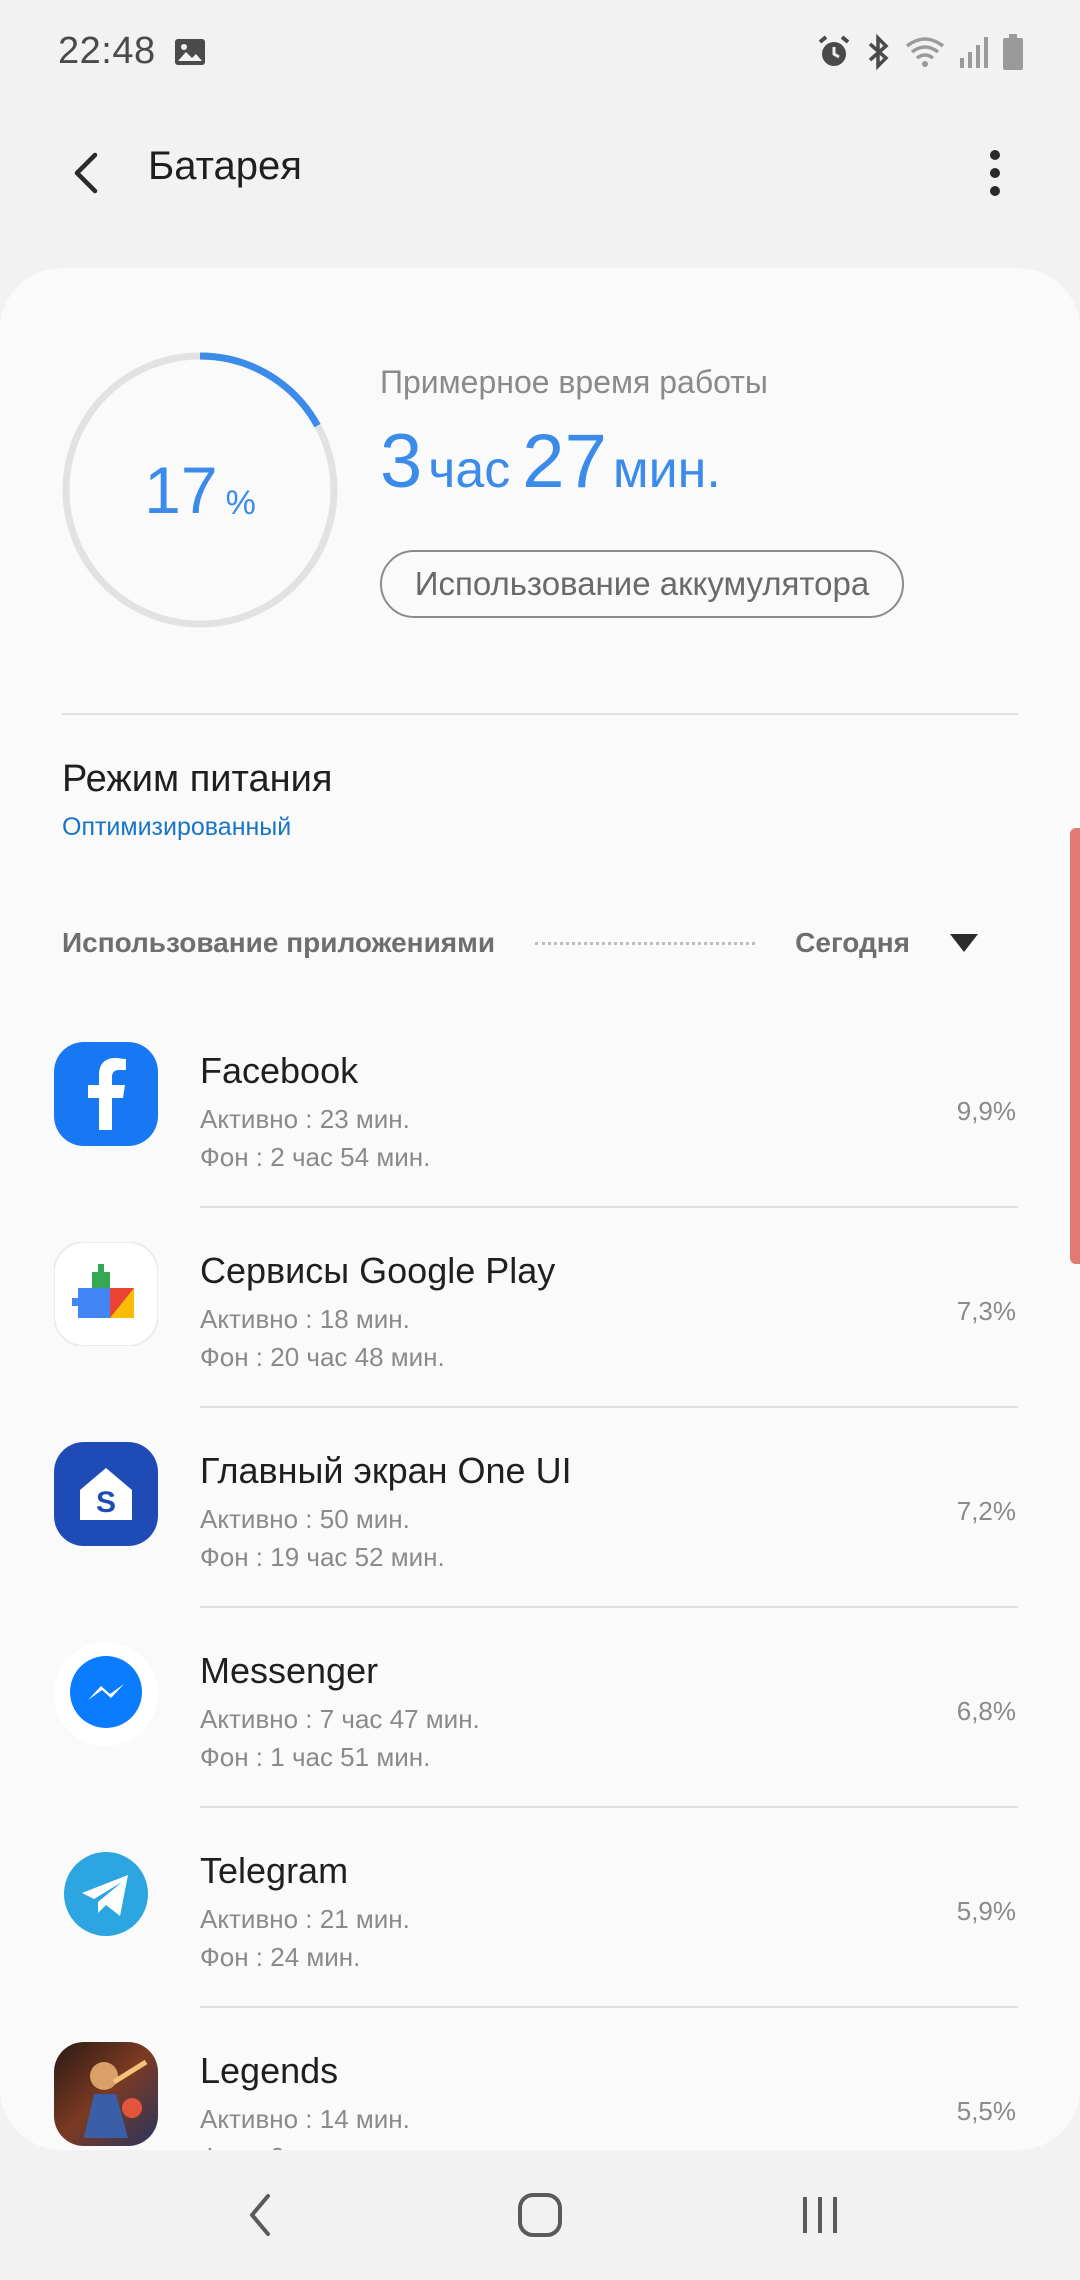 Image resolution: width=1080 pixels, height=2280 pixels. What do you see at coordinates (273, 2146) in the screenshot?
I see `app-background-time: Фон : 0 мин.` at bounding box center [273, 2146].